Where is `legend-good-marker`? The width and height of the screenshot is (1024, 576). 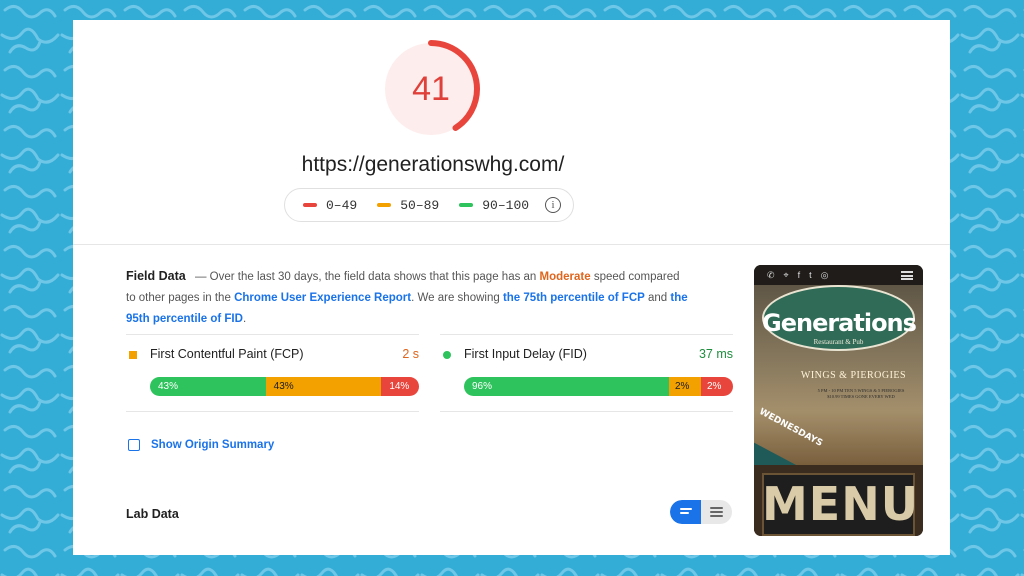
legend-good-marker is located at coordinates (466, 205).